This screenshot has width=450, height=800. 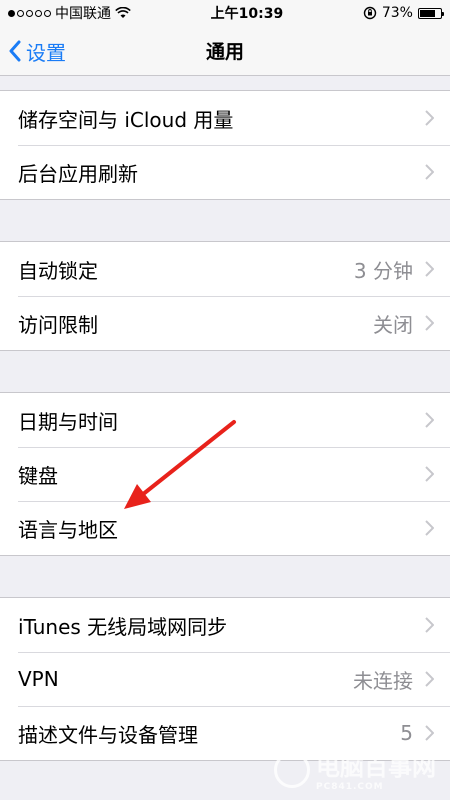 What do you see at coordinates (123, 626) in the screenshot?
I see `row-label: iTunes 无线局域网同步` at bounding box center [123, 626].